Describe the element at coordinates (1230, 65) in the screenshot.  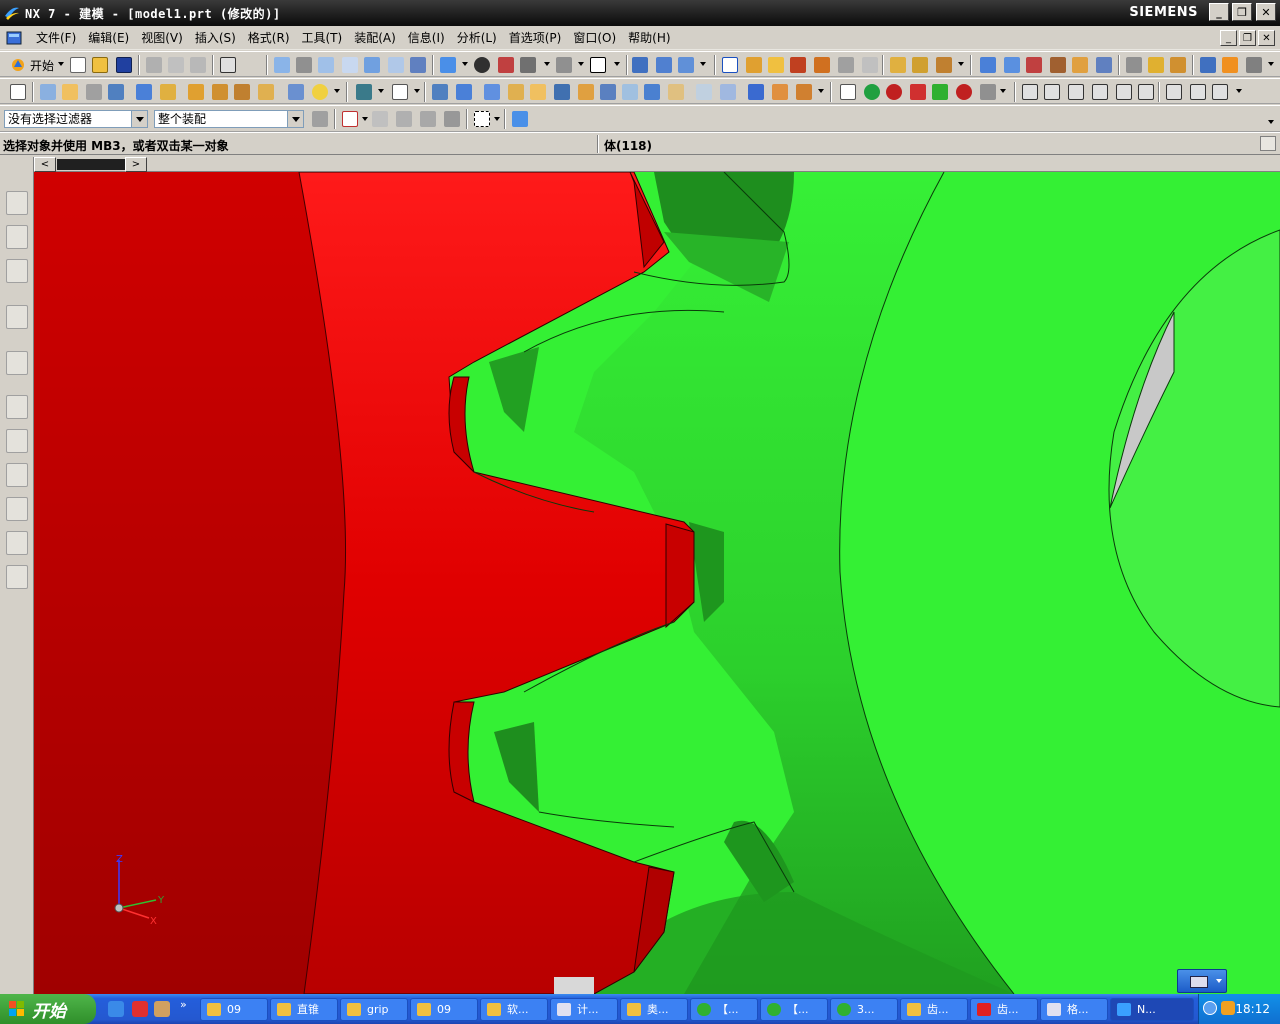
I see `color-icon` at that location.